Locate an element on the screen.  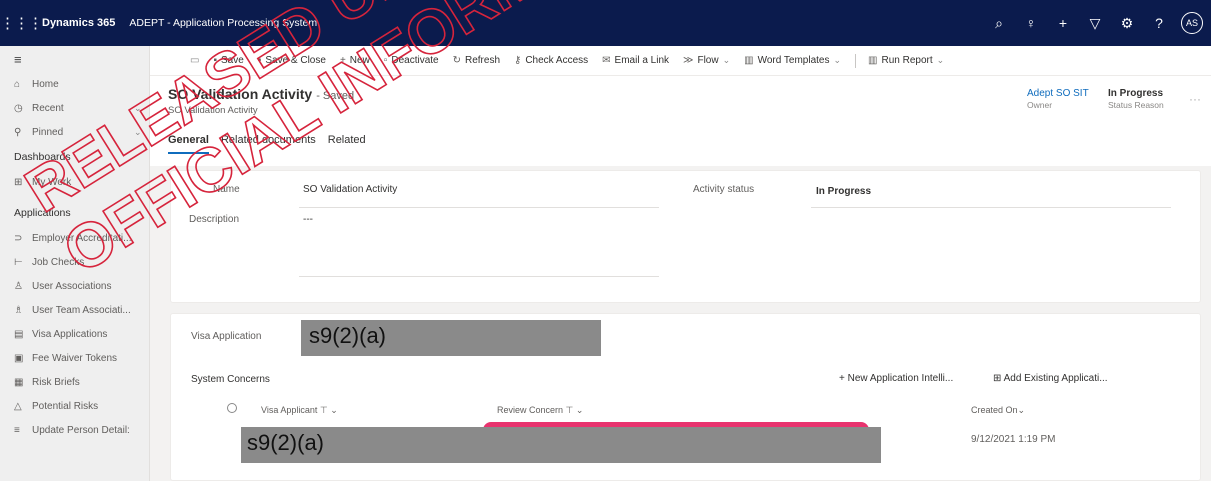
sidebar-item-label: Home is located at coordinates (45, 84).